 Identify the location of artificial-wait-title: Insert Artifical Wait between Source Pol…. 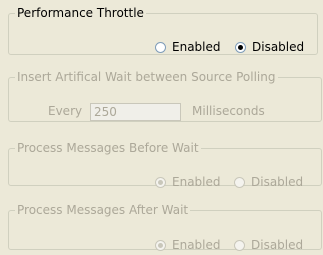
(146, 77).